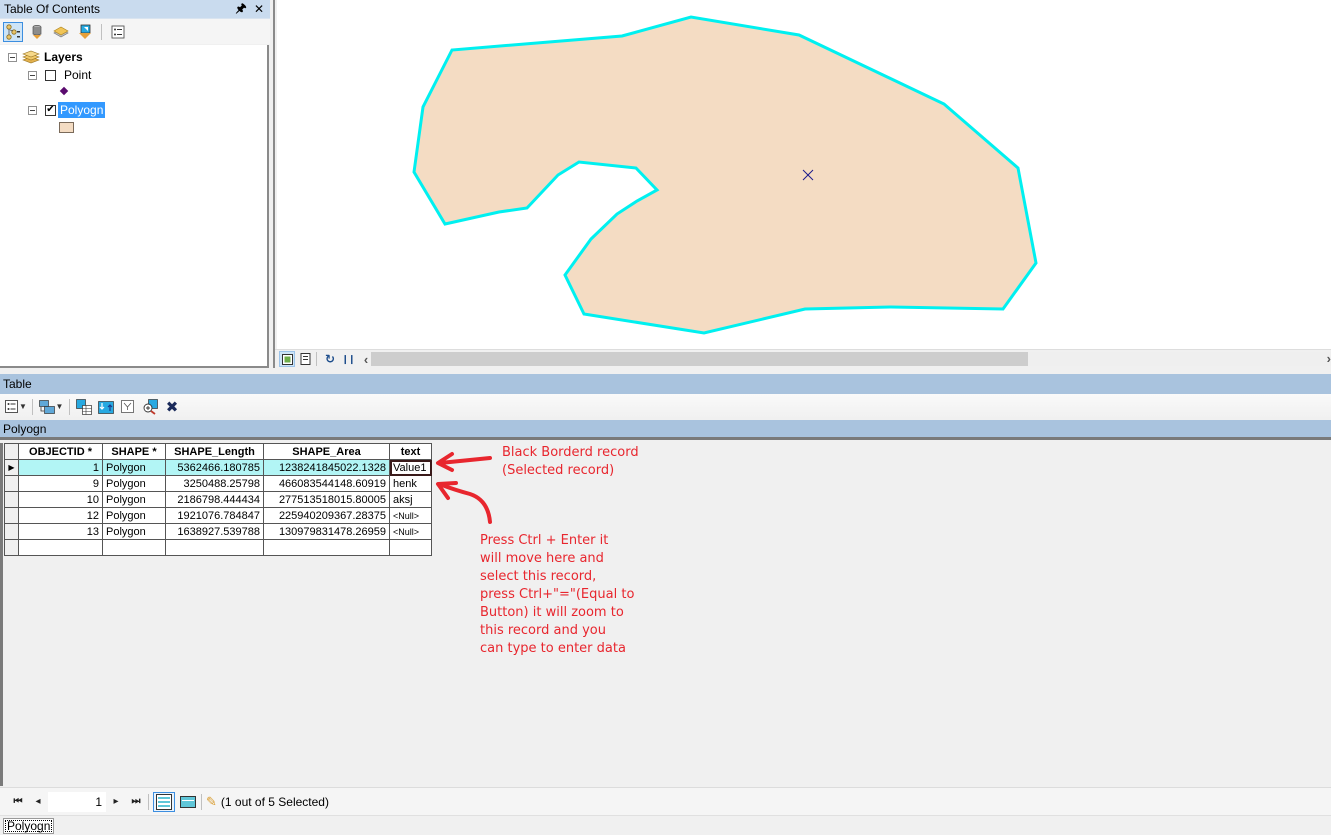  I want to click on cell-objectid: 13, so click(60, 531).